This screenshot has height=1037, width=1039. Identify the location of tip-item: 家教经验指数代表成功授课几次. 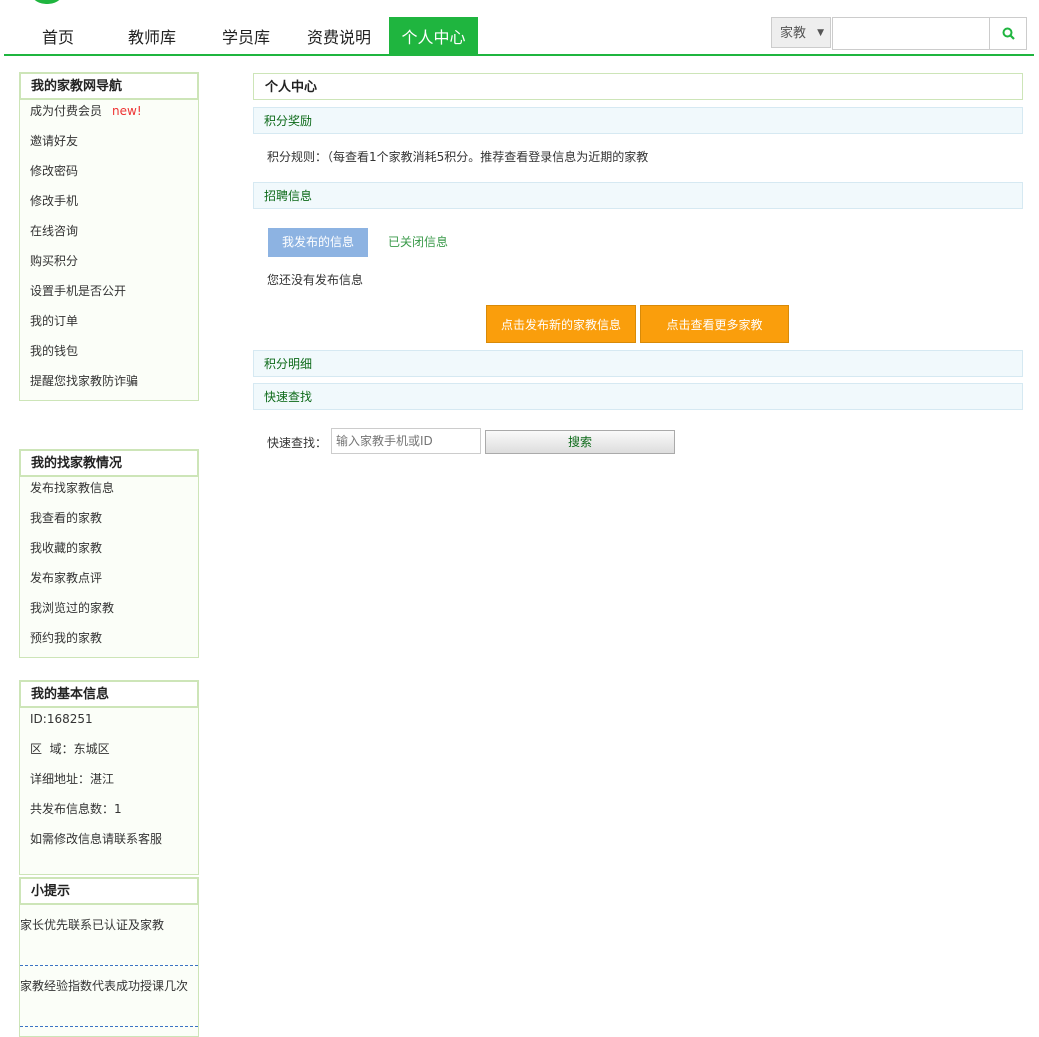
(109, 996).